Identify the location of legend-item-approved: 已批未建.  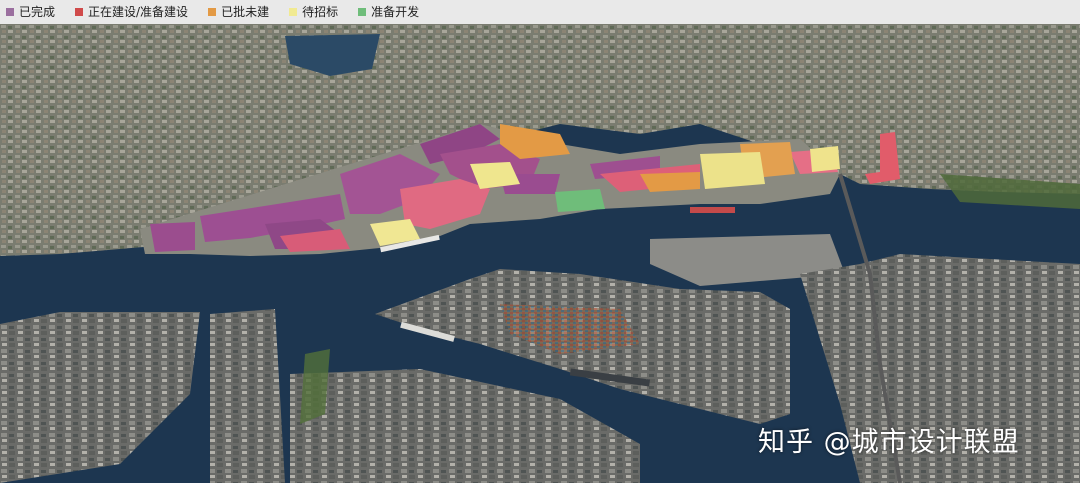
(238, 12).